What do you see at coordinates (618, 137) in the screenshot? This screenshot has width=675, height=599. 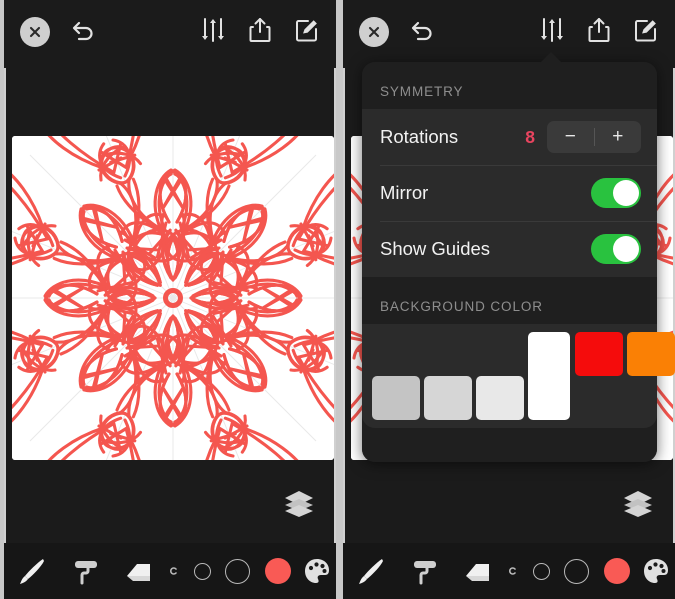 I see `rotations-increment-button: +` at bounding box center [618, 137].